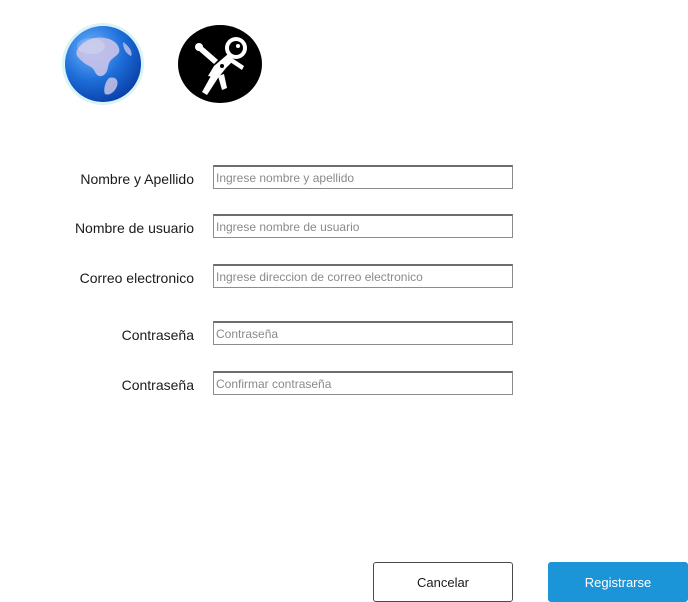 This screenshot has width=688, height=602. Describe the element at coordinates (137, 179) in the screenshot. I see `fullname-label: Nombre y Apellido` at that location.